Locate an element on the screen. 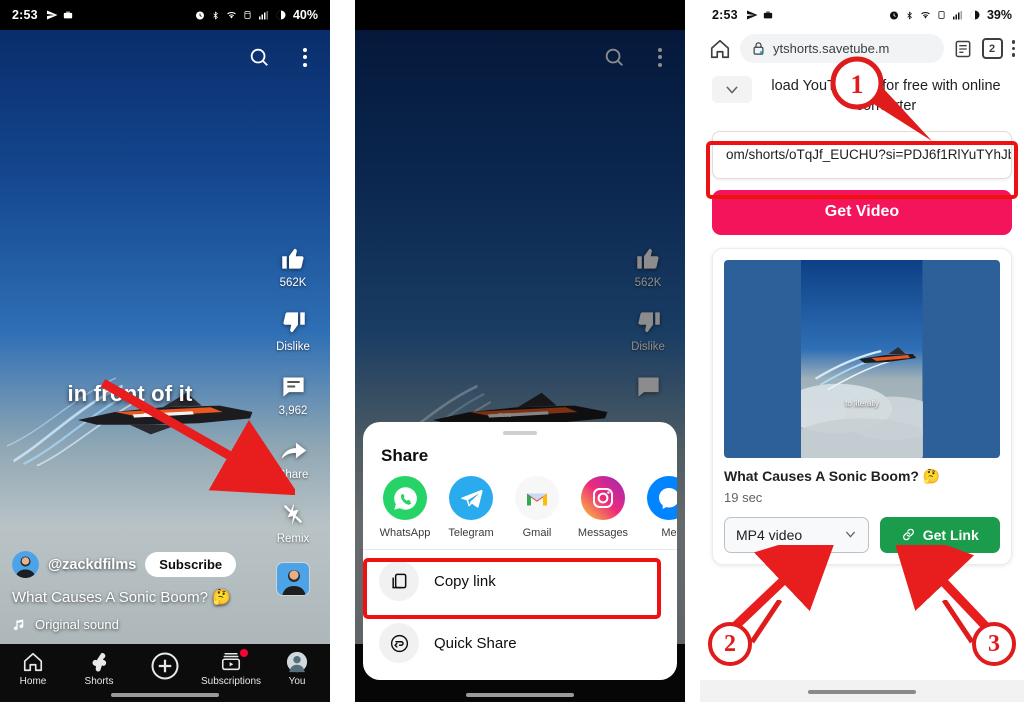 The image size is (1024, 702). dislike-button: Dislike is located at coordinates (293, 329).